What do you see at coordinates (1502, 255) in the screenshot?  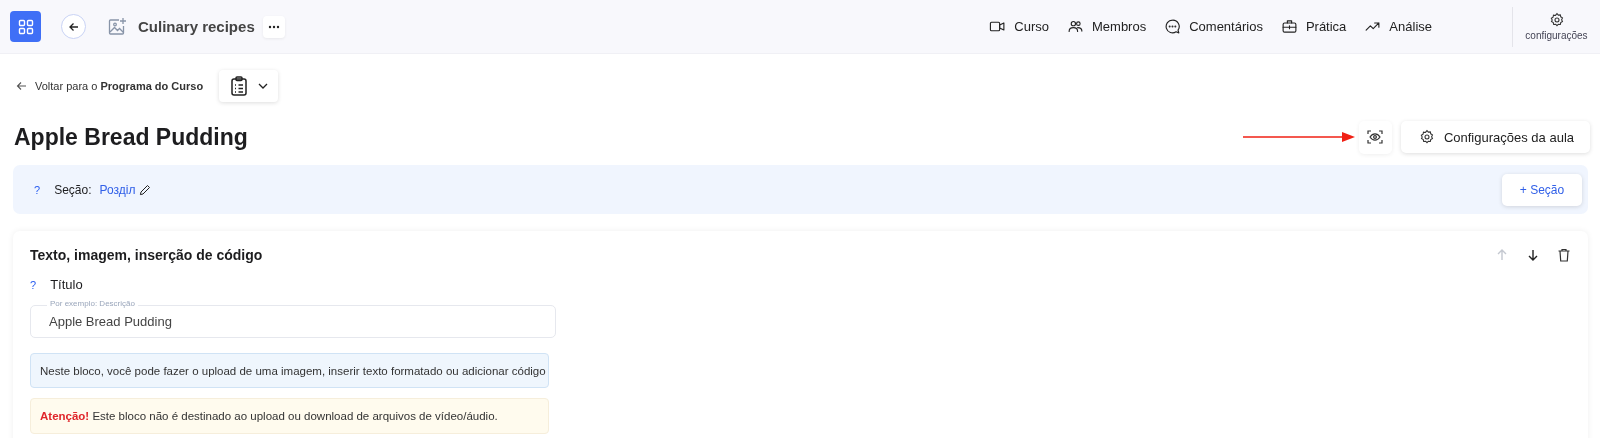 I see `arrow-up-icon` at bounding box center [1502, 255].